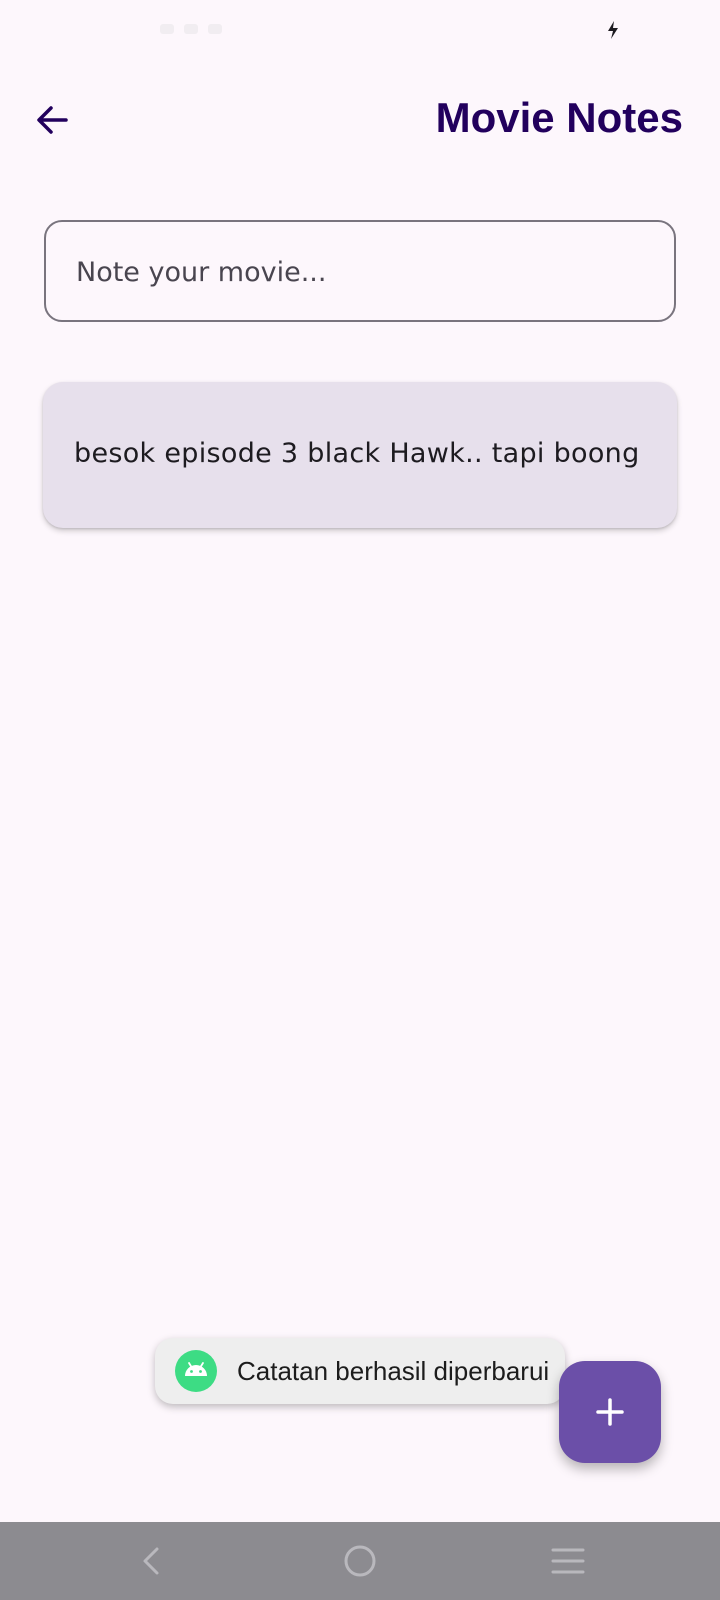  I want to click on nav-back-button, so click(152, 1561).